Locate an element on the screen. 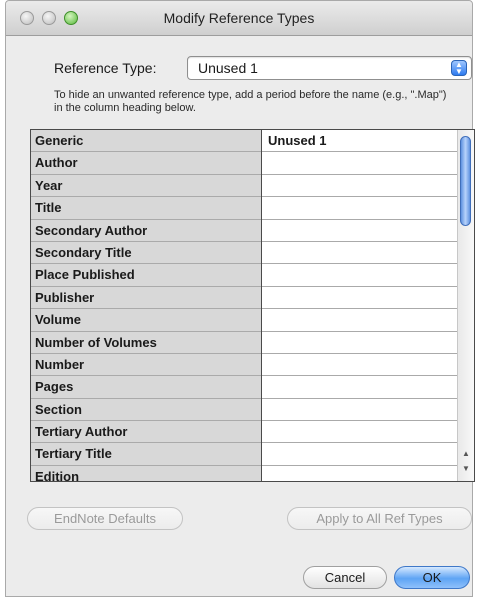 The height and width of the screenshot is (599, 480). field-label: Section is located at coordinates (146, 410).